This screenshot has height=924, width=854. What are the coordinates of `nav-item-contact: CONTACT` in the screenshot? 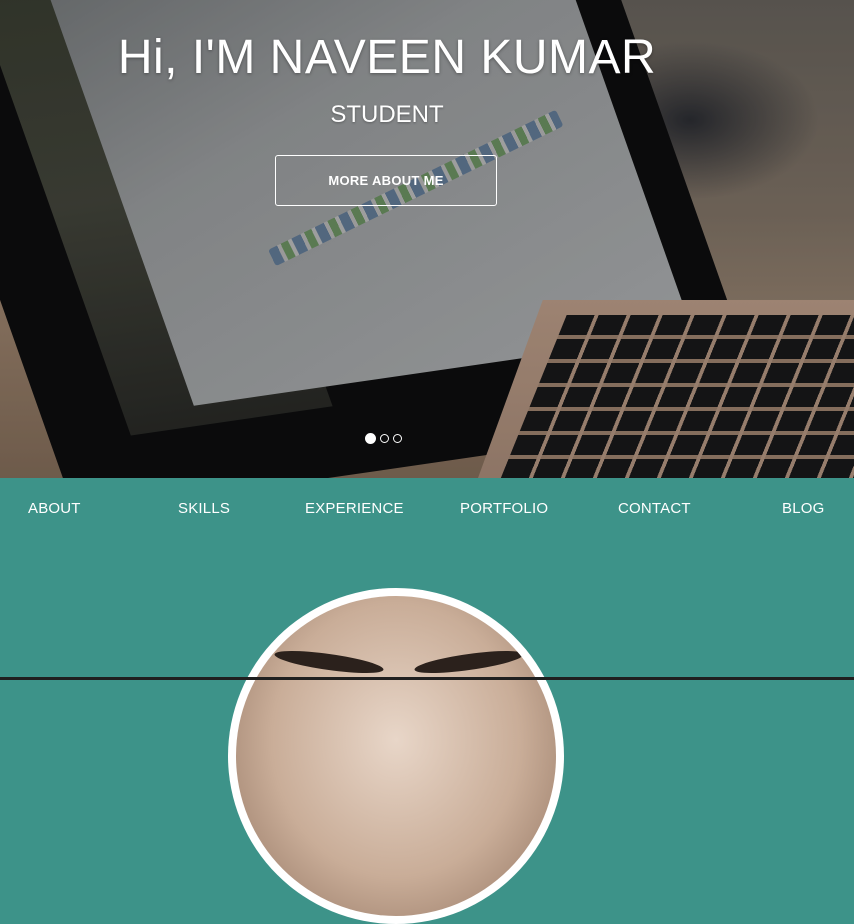 It's located at (654, 508).